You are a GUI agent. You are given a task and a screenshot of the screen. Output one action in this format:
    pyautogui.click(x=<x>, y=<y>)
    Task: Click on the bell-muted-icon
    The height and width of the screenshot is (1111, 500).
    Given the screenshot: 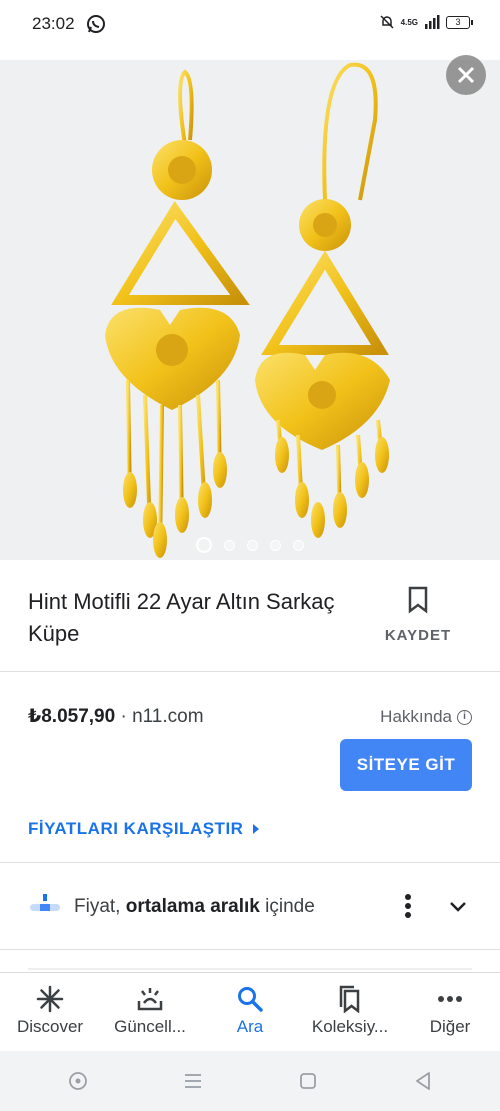 What is the action you would take?
    pyautogui.click(x=387, y=22)
    